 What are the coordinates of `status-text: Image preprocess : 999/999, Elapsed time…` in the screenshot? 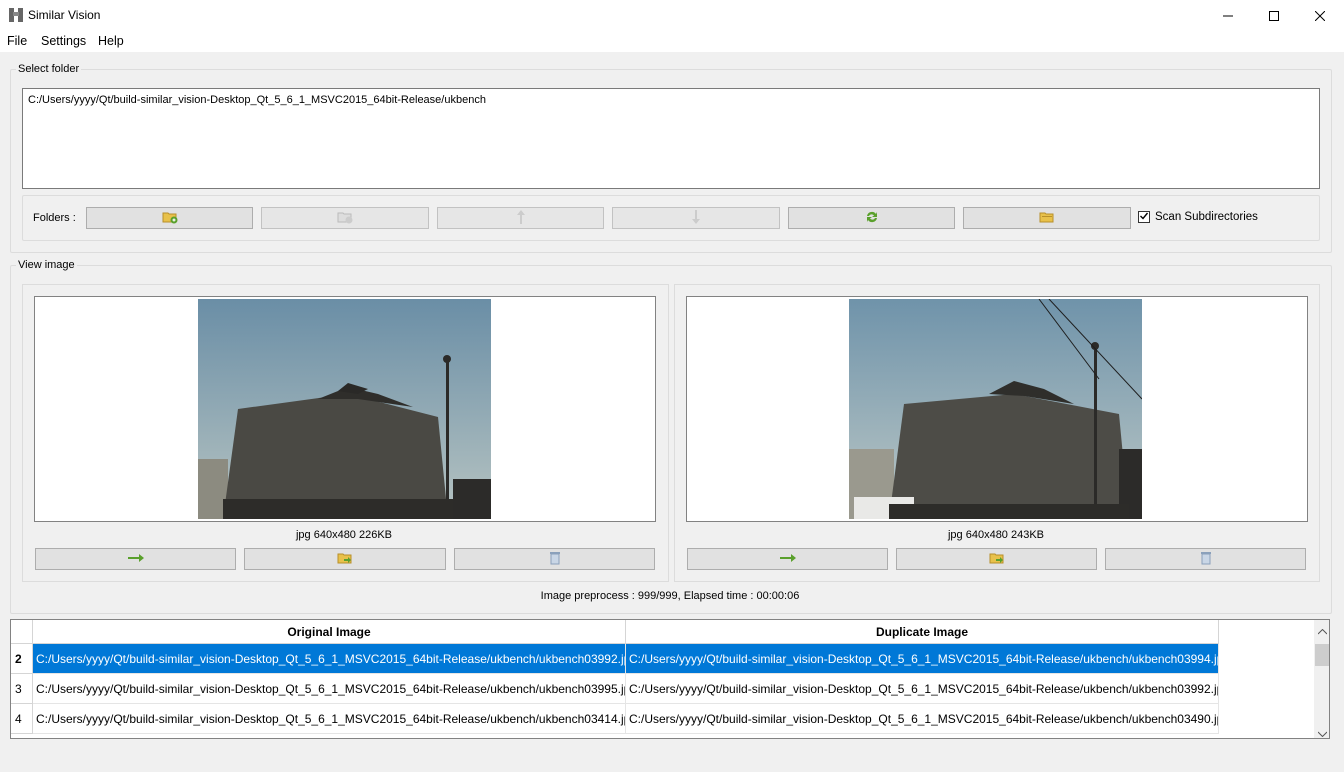 It's located at (670, 596).